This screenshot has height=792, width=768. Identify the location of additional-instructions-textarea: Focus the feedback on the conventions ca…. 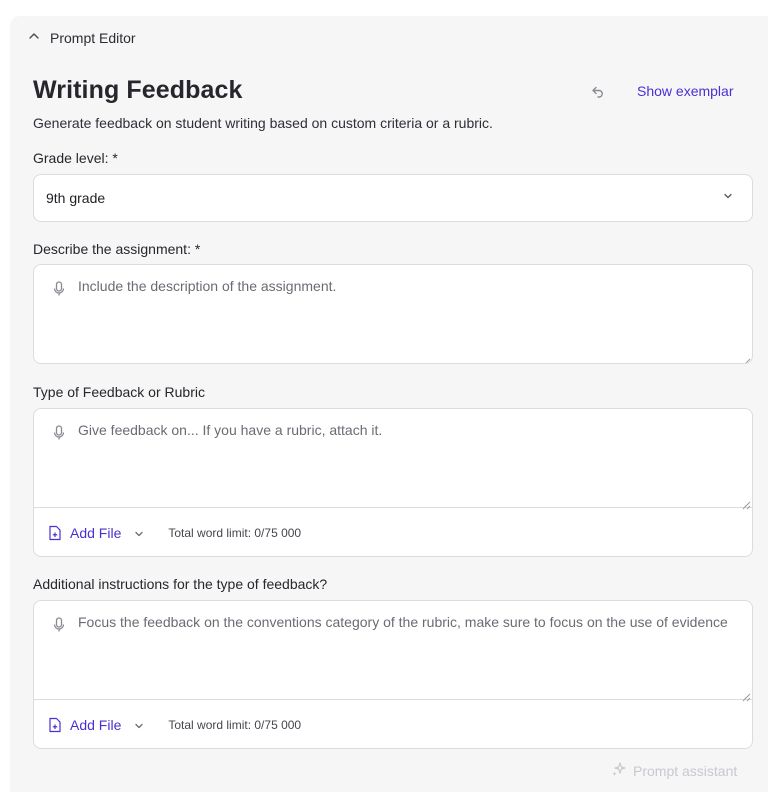
(393, 651).